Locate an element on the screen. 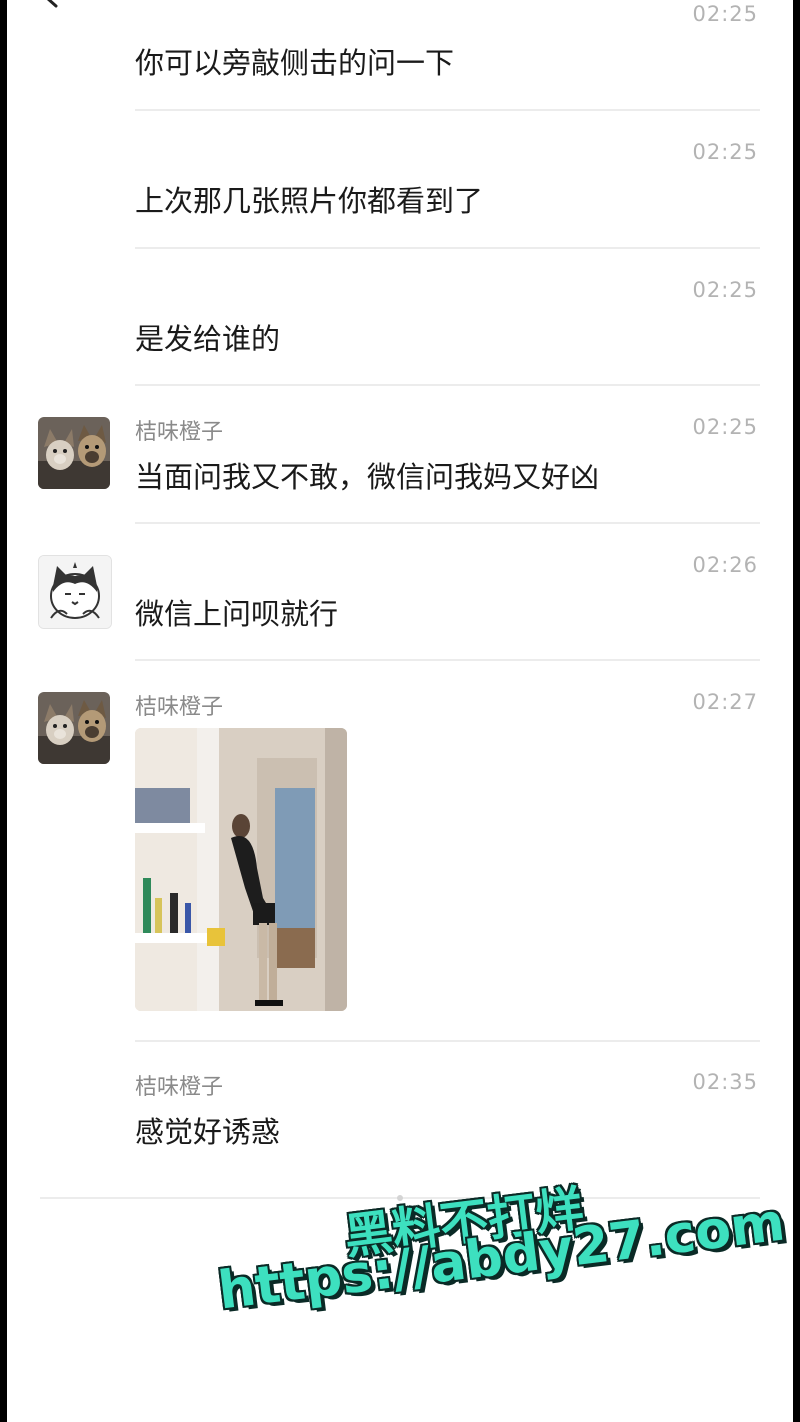  message-text: 上次那几张照片你都看到了 is located at coordinates (309, 199).